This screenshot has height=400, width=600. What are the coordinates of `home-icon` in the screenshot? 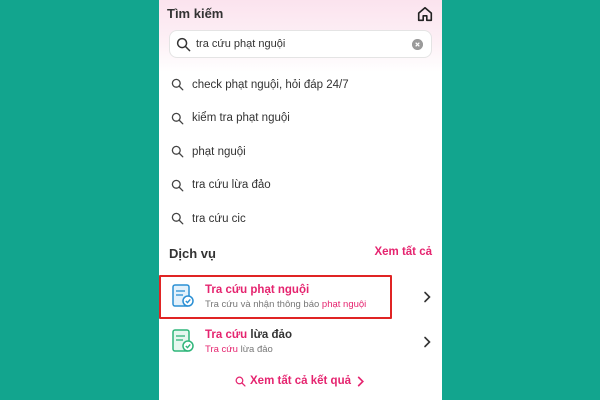 It's located at (425, 14).